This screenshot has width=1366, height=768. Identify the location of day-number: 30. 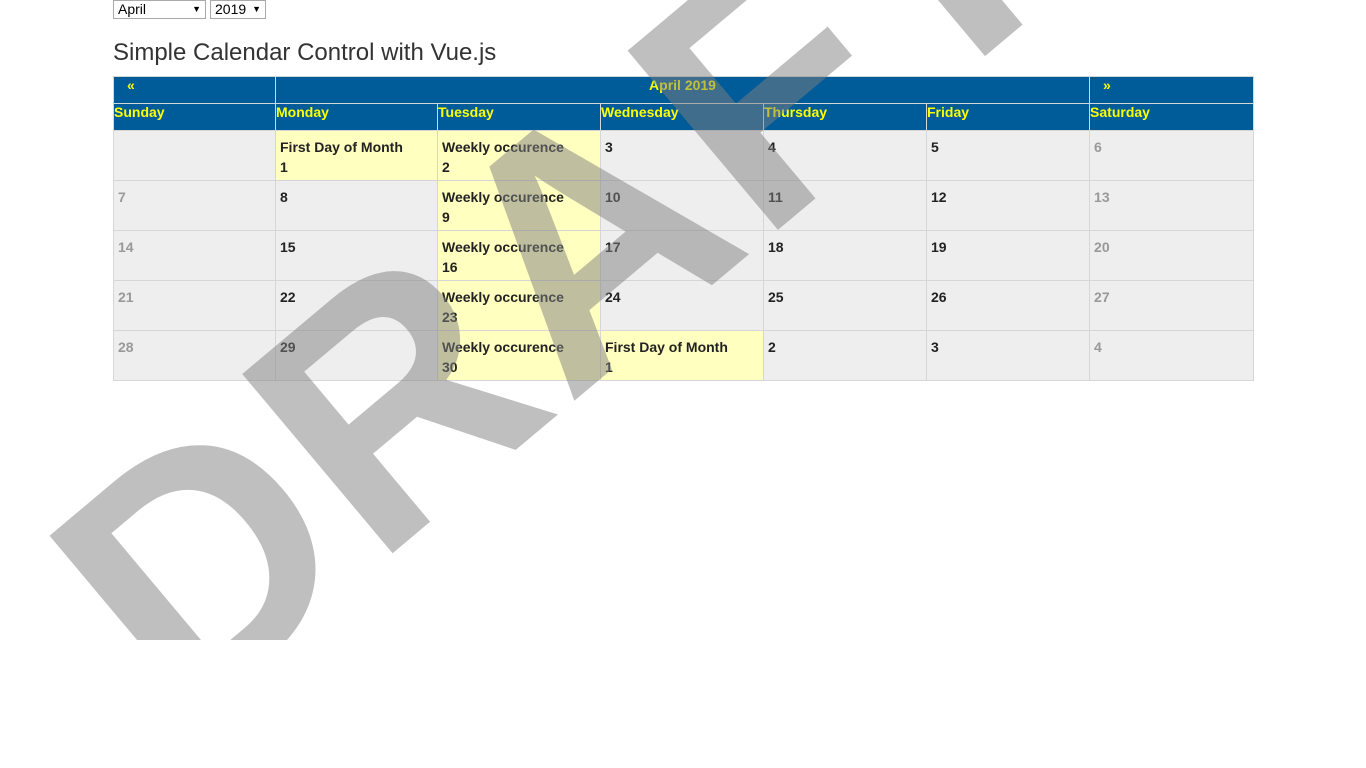
(450, 367).